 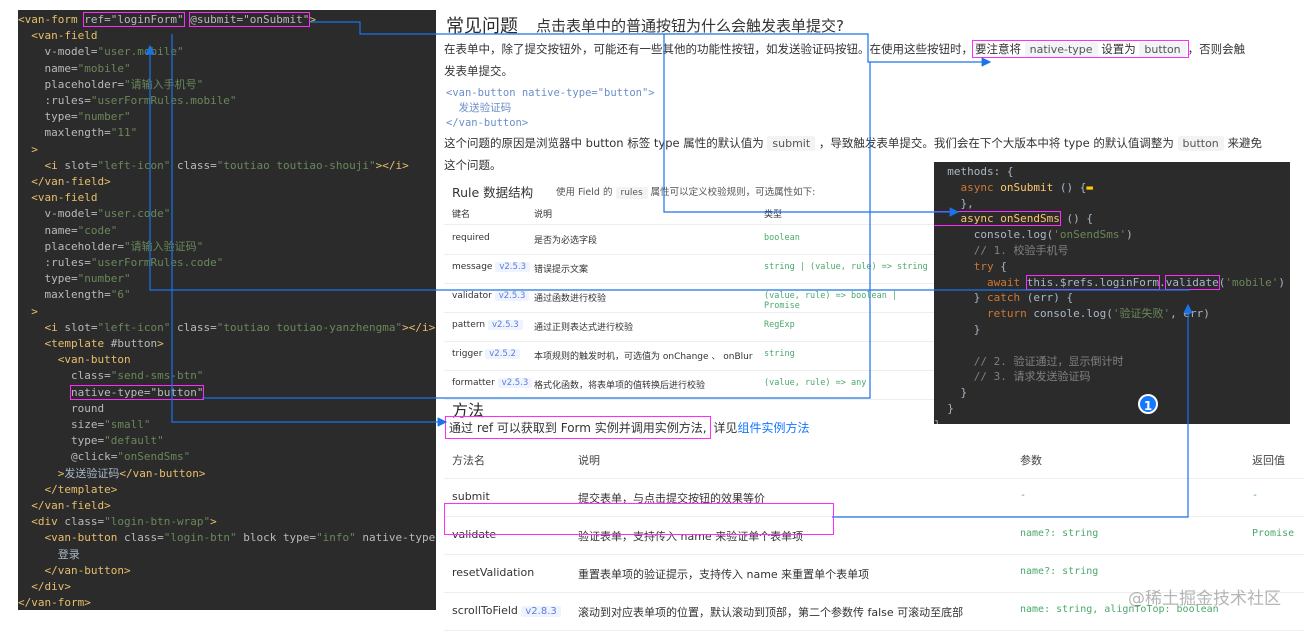 I want to click on validate-row-highlight, so click(x=639, y=519).